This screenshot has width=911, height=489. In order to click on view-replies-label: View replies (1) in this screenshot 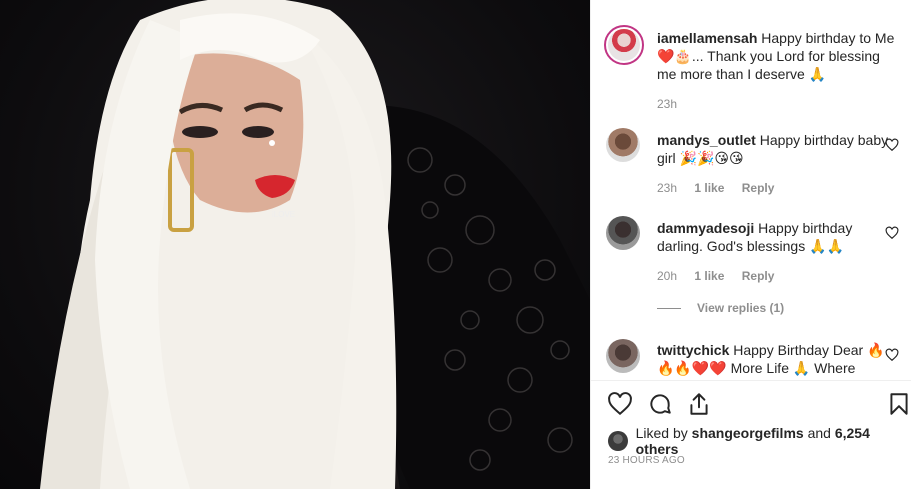, I will do `click(741, 308)`.